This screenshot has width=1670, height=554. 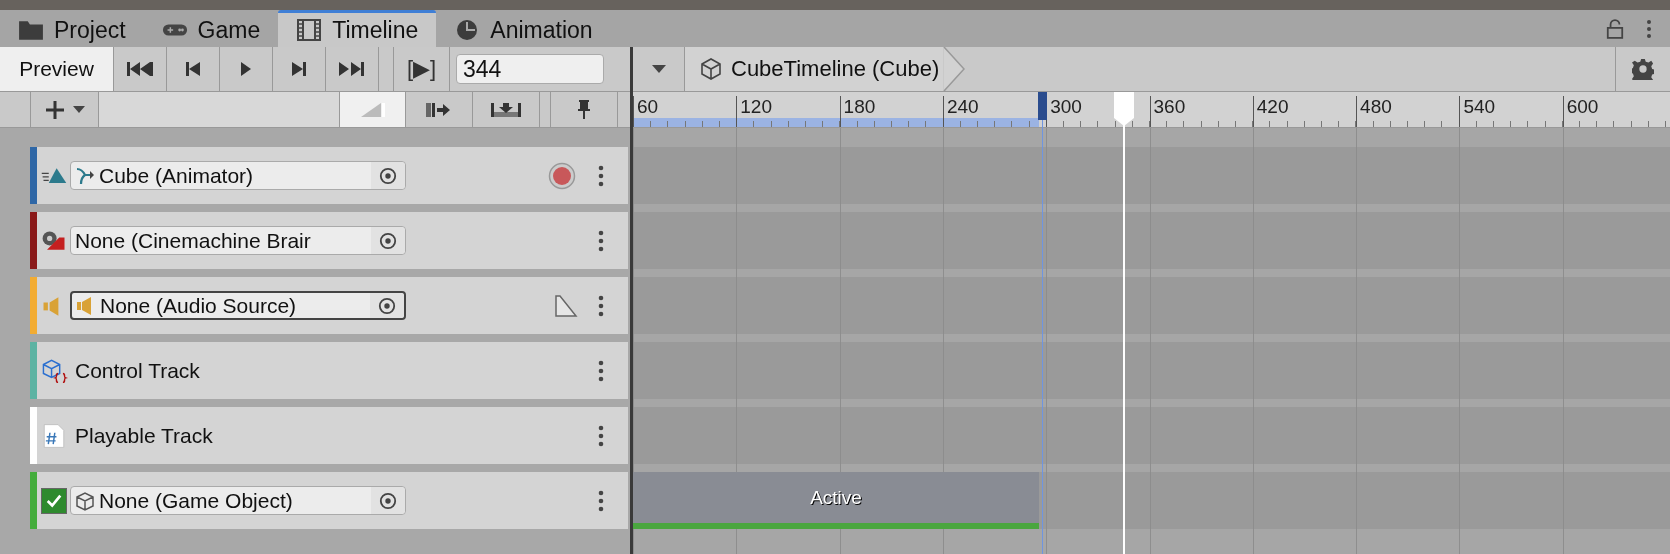 I want to click on lock-icon, so click(x=1615, y=28).